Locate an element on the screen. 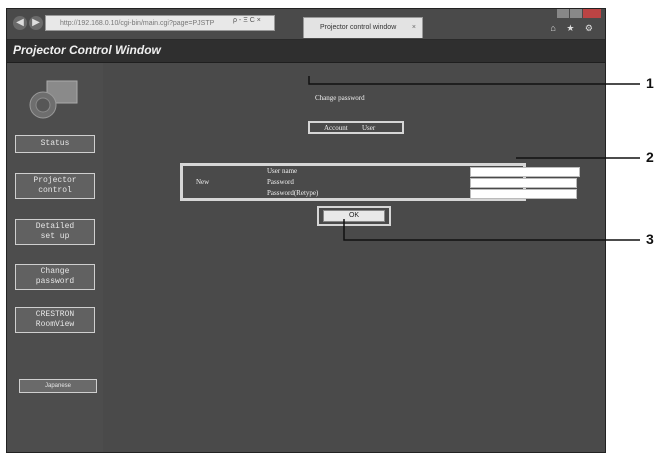 Image resolution: width=667 pixels, height=459 pixels. password-retype-input is located at coordinates (523, 194).